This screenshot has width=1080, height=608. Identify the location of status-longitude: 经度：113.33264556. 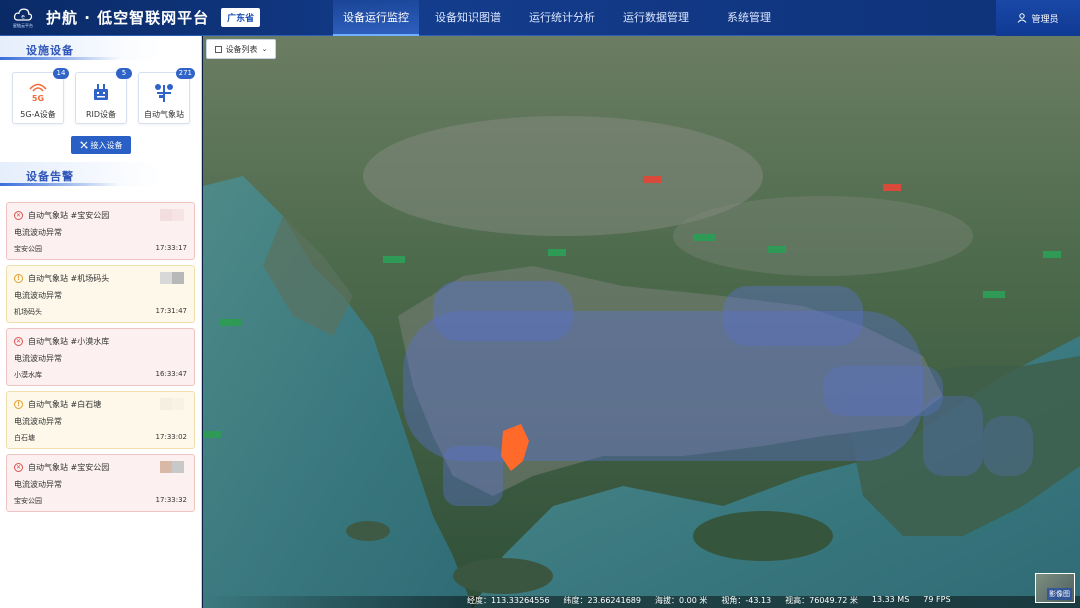
(508, 600).